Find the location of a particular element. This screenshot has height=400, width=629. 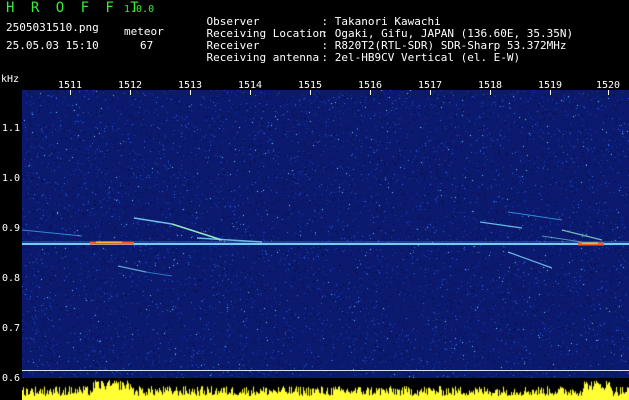

date-time: 25.05.03 15:10 is located at coordinates (52, 45).